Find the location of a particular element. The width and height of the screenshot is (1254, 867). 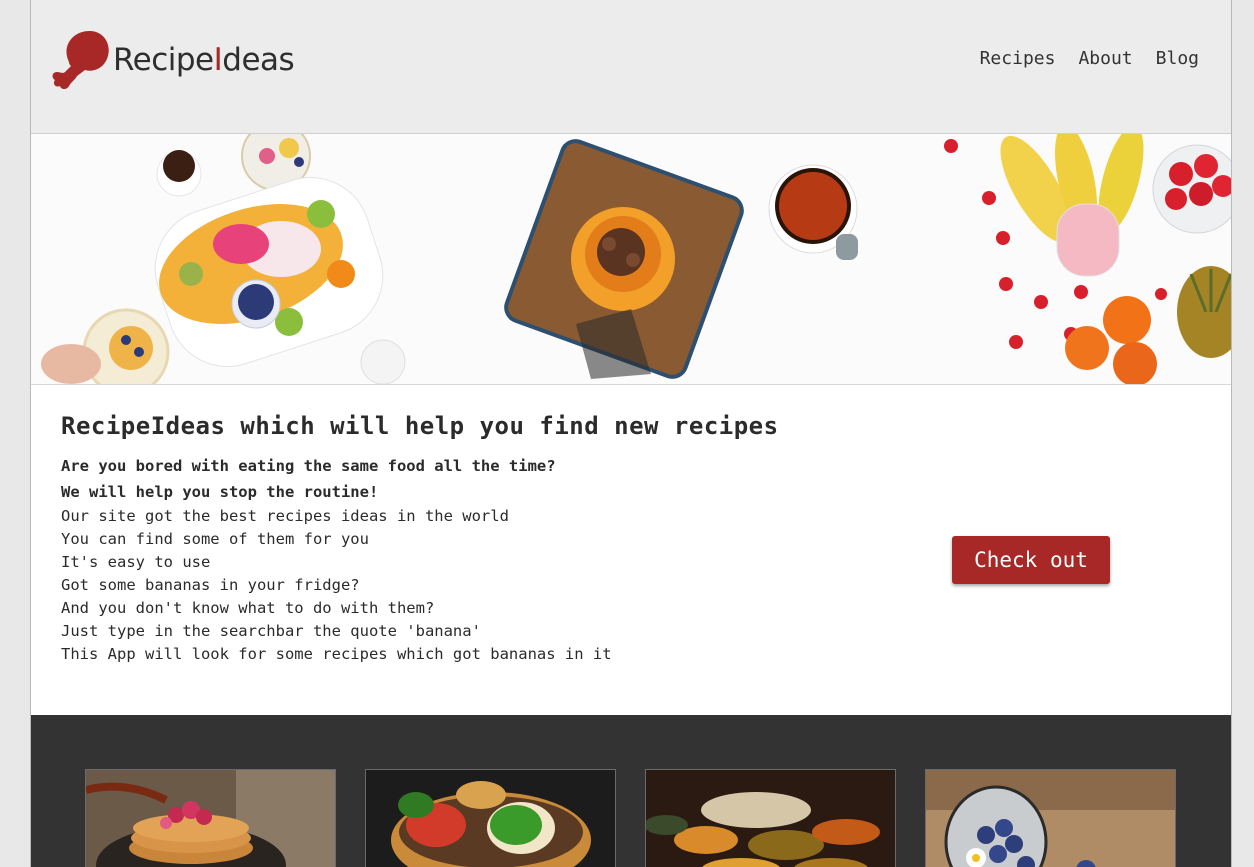

nav-about: About is located at coordinates (1105, 58).